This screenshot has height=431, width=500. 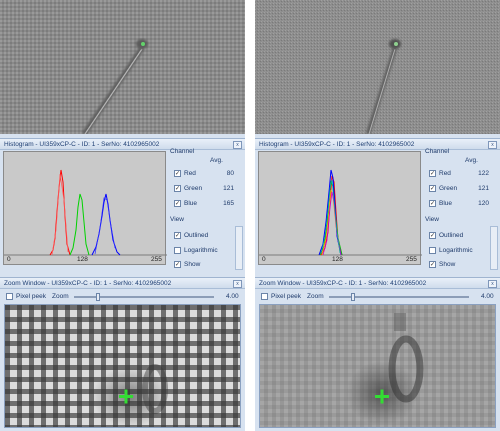 I want to click on red-avg: 80, so click(x=230, y=173).